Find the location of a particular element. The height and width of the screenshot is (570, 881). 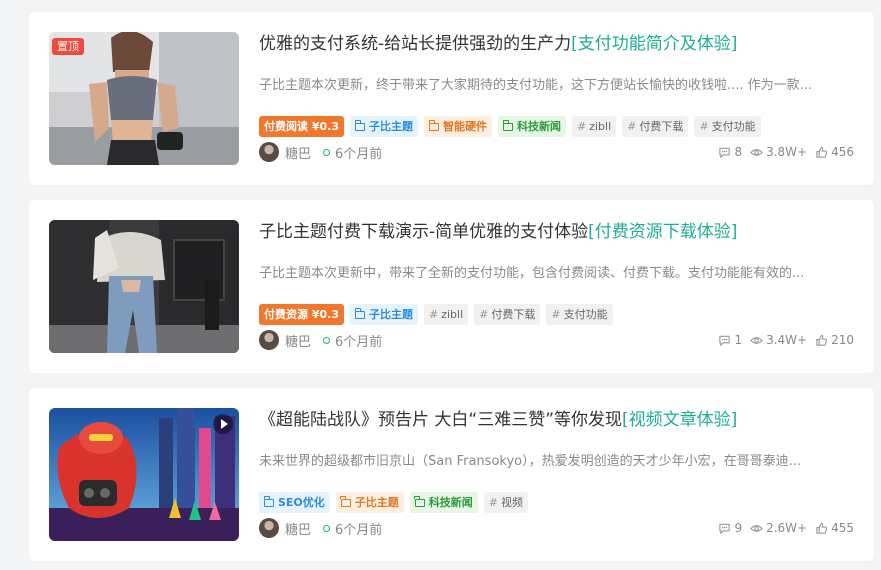

view-count: 3.4W+ is located at coordinates (778, 340).